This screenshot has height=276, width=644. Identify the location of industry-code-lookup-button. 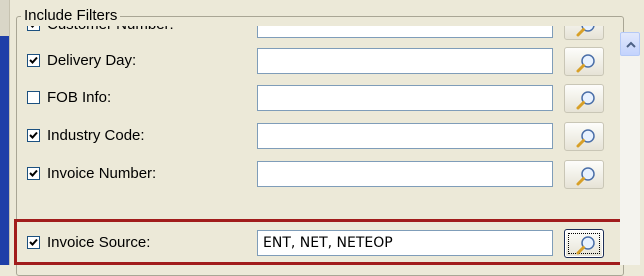
(584, 136).